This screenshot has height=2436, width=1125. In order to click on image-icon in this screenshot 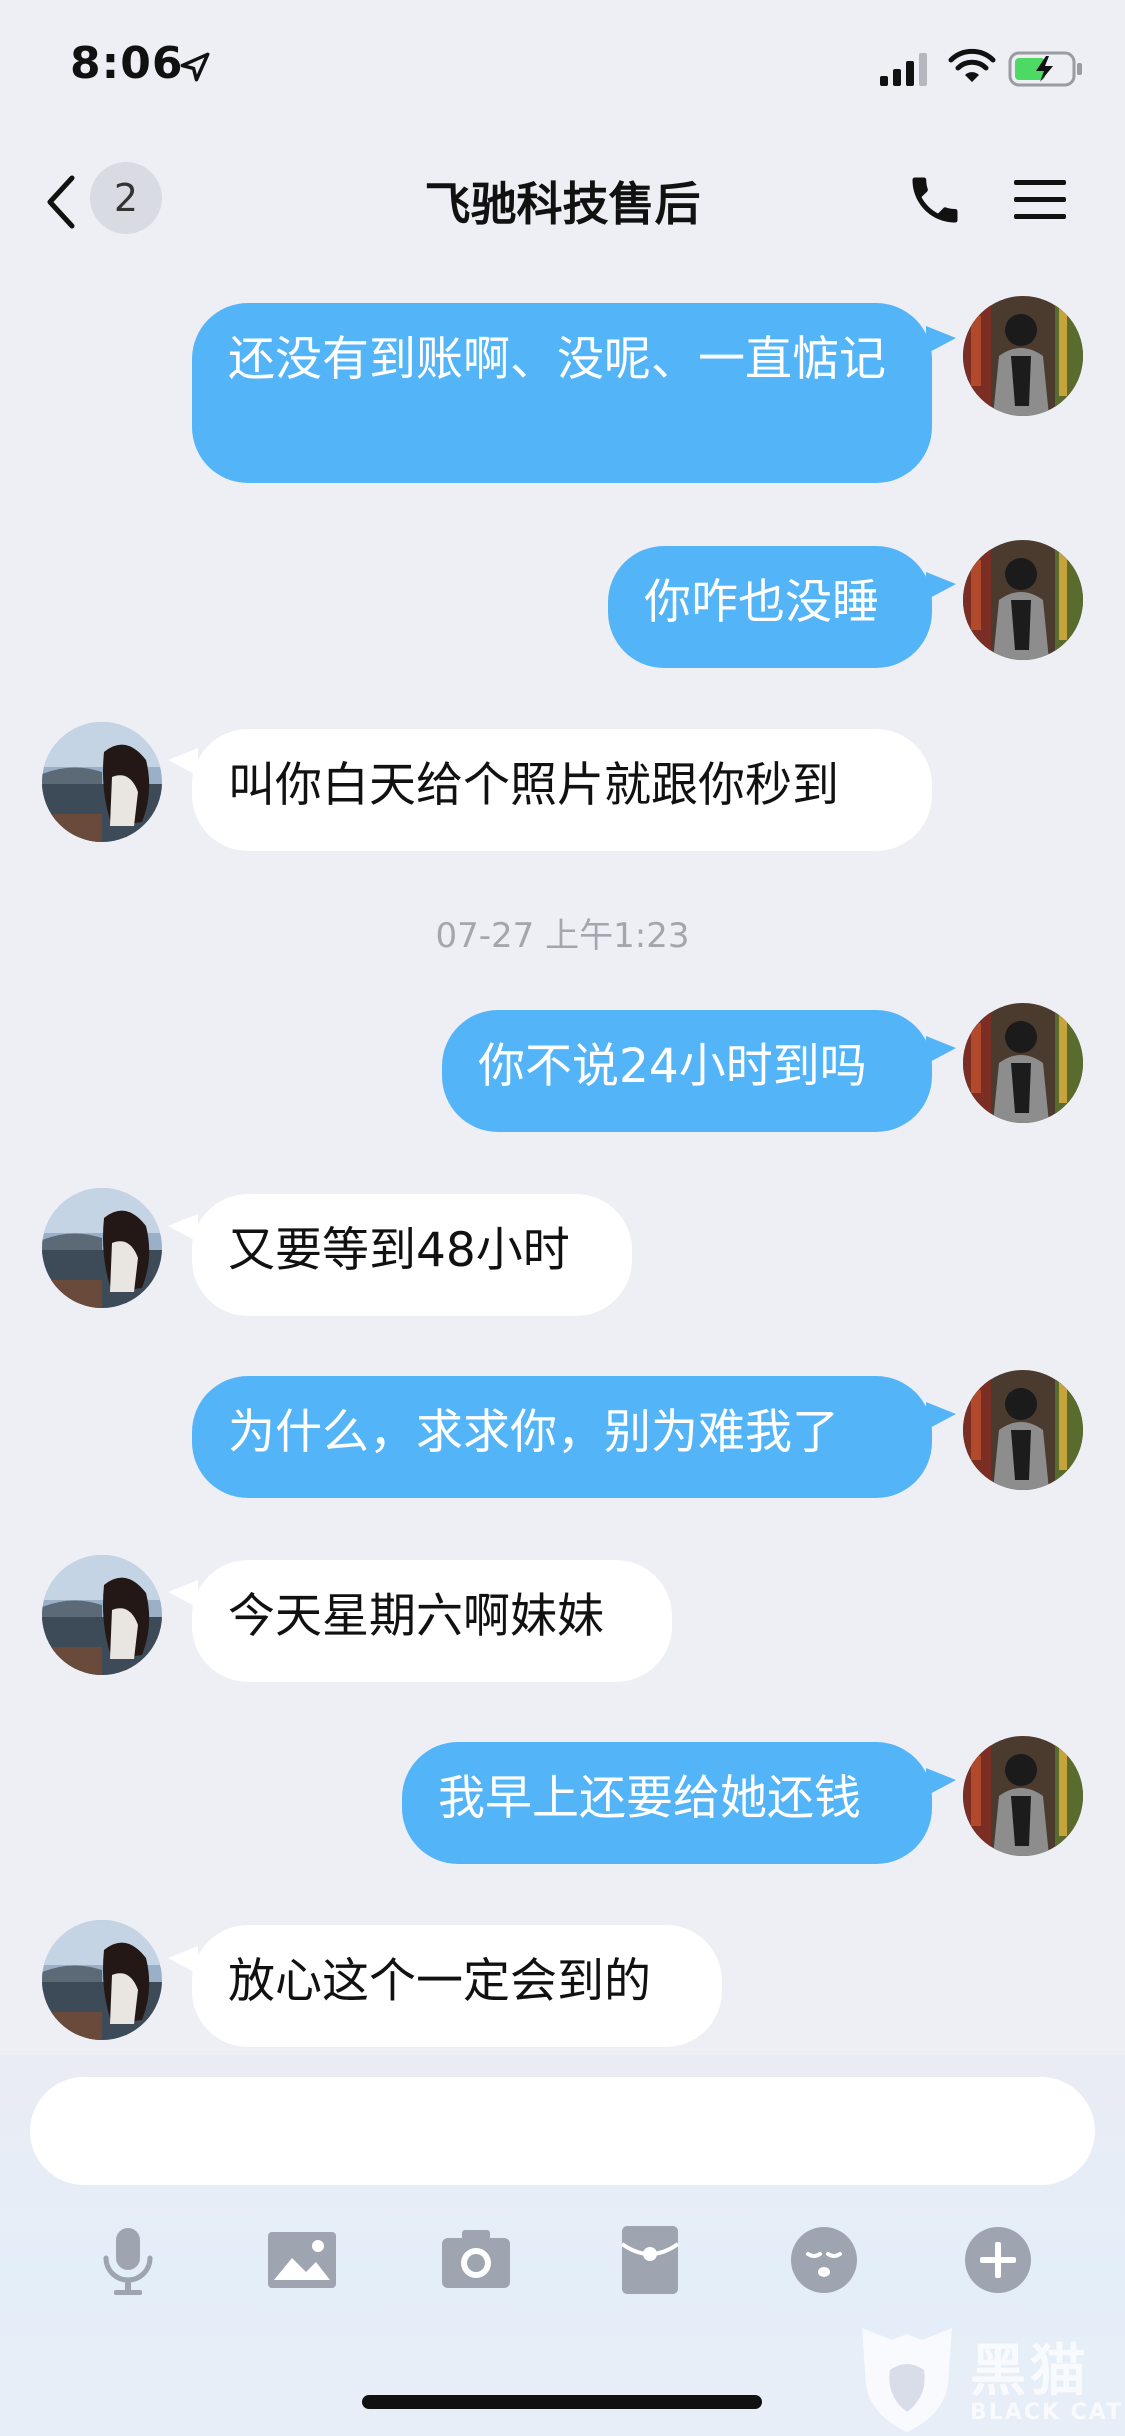, I will do `click(302, 2260)`.